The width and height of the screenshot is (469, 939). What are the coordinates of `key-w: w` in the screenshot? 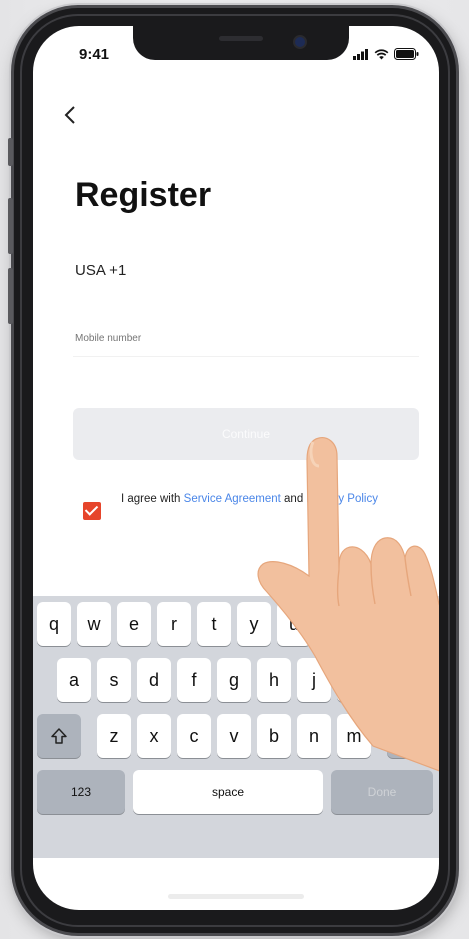 It's located at (94, 624).